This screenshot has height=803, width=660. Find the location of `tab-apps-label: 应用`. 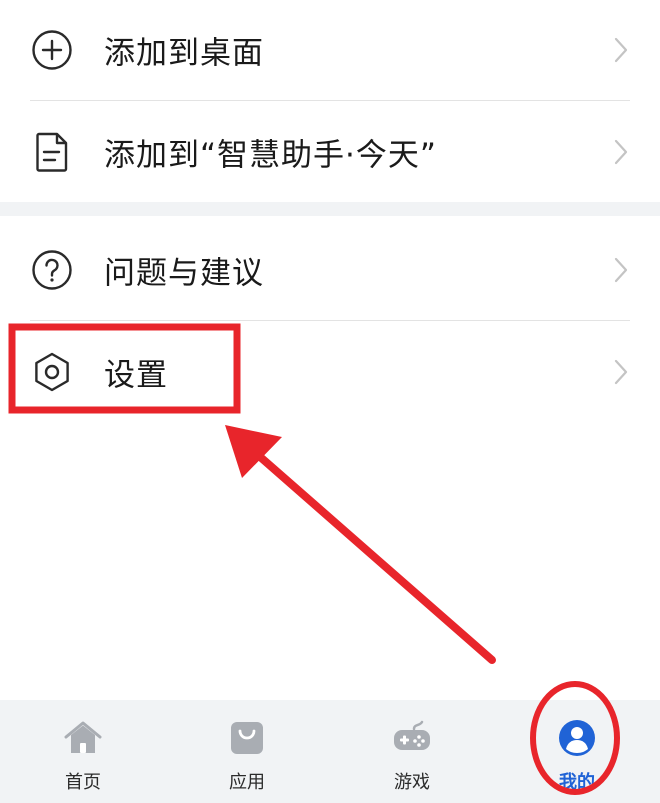

tab-apps-label: 应用 is located at coordinates (247, 782).